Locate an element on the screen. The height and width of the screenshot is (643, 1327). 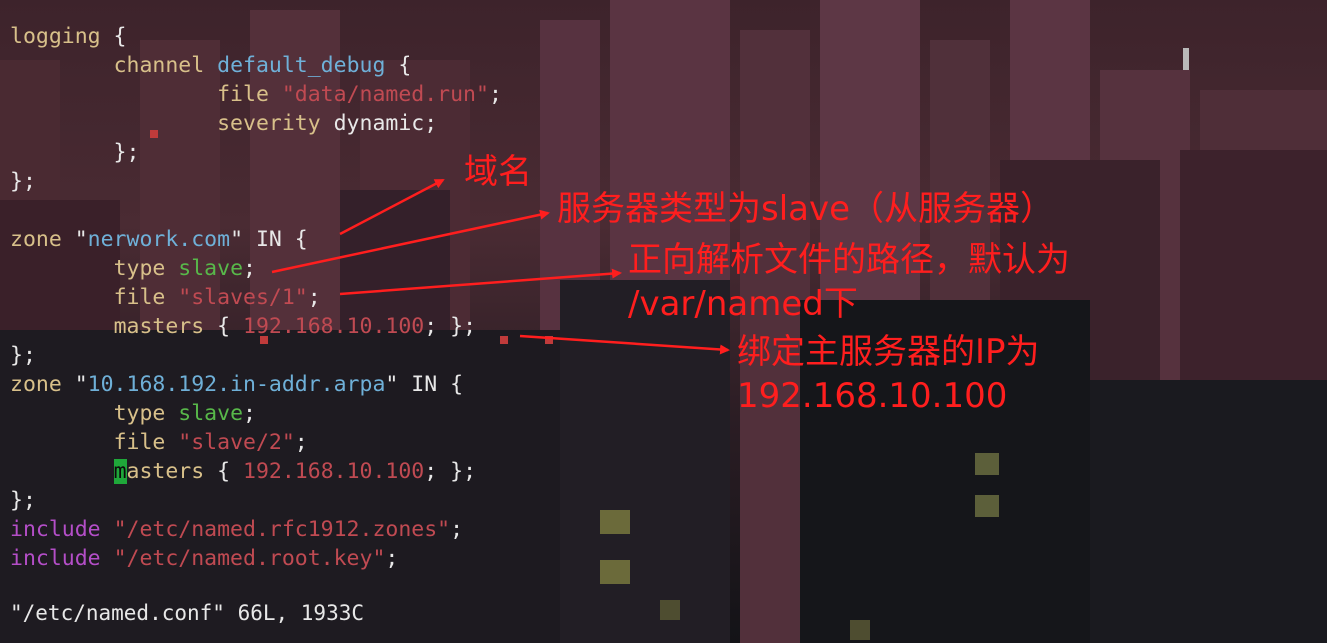
code-token: default_debug is located at coordinates (301, 65).